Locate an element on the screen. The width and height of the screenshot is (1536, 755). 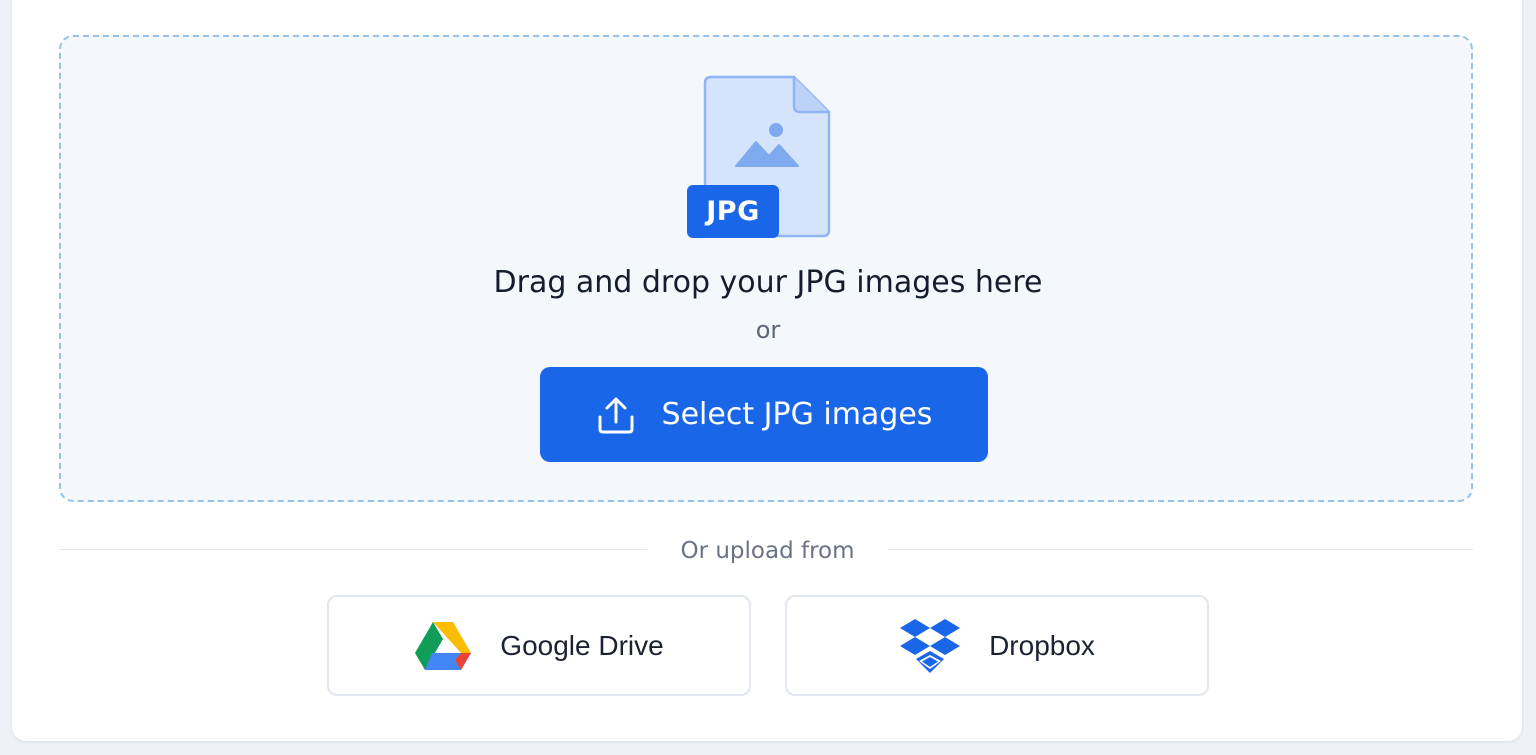
dropbox-icon is located at coordinates (930, 645).